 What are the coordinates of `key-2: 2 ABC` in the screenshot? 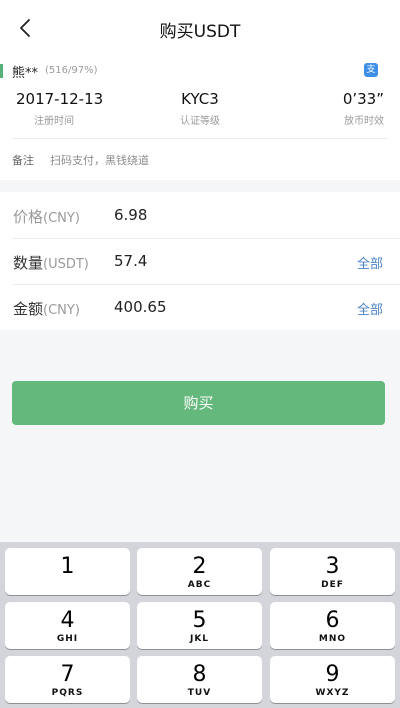 It's located at (199, 571).